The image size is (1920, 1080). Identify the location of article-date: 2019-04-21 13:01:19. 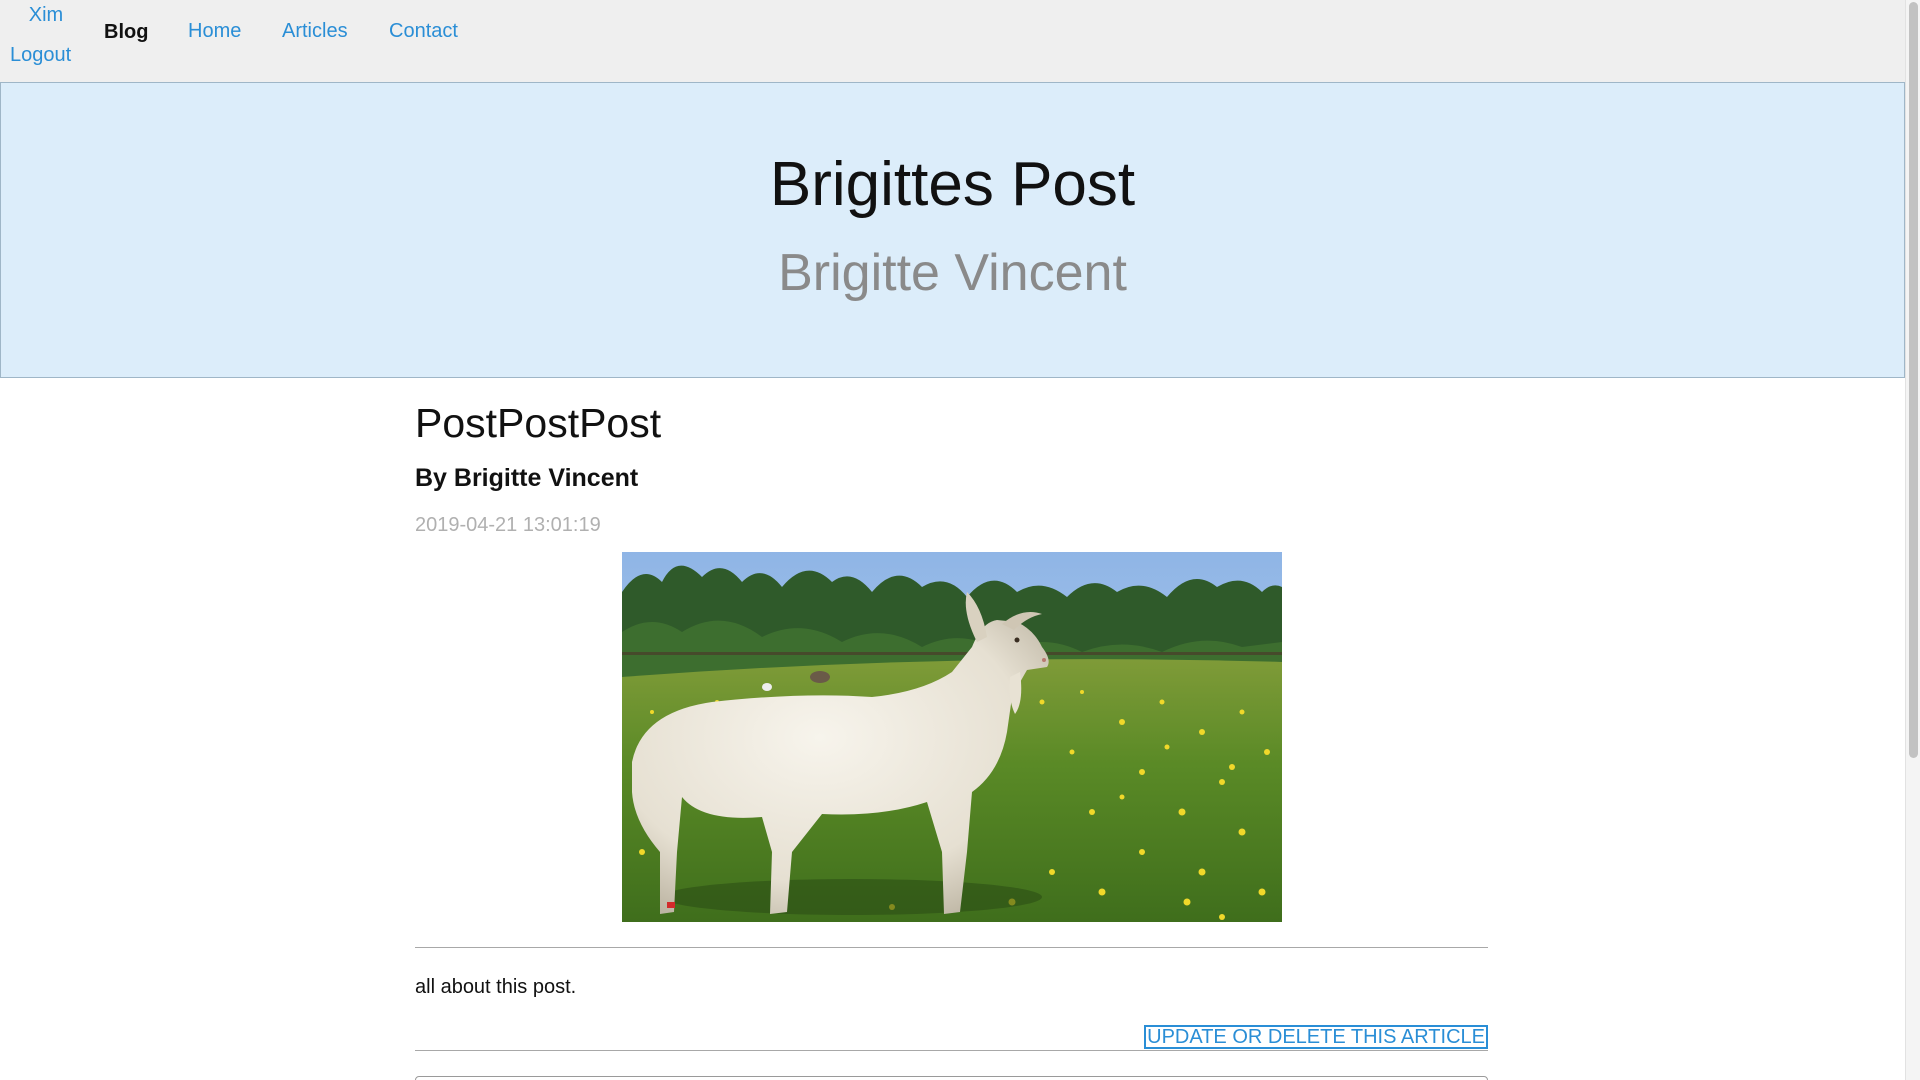
(508, 525).